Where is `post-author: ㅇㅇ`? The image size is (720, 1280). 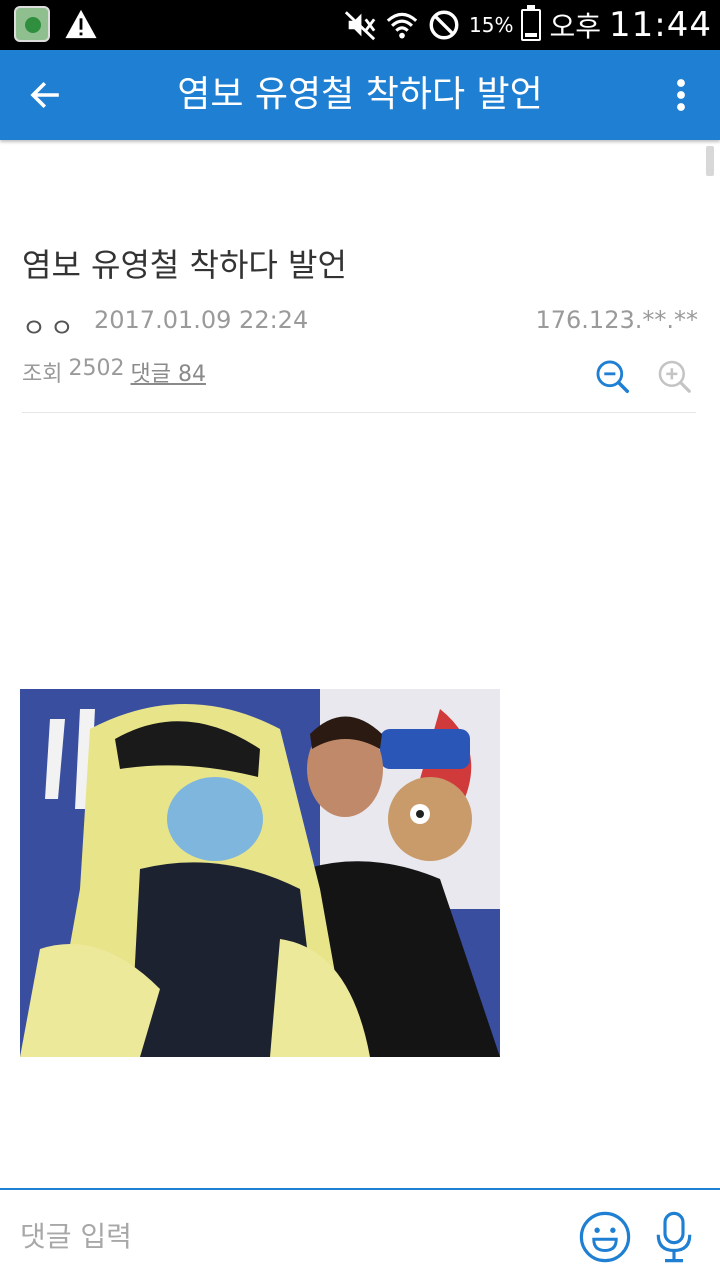
post-author: ㅇㅇ is located at coordinates (50, 326).